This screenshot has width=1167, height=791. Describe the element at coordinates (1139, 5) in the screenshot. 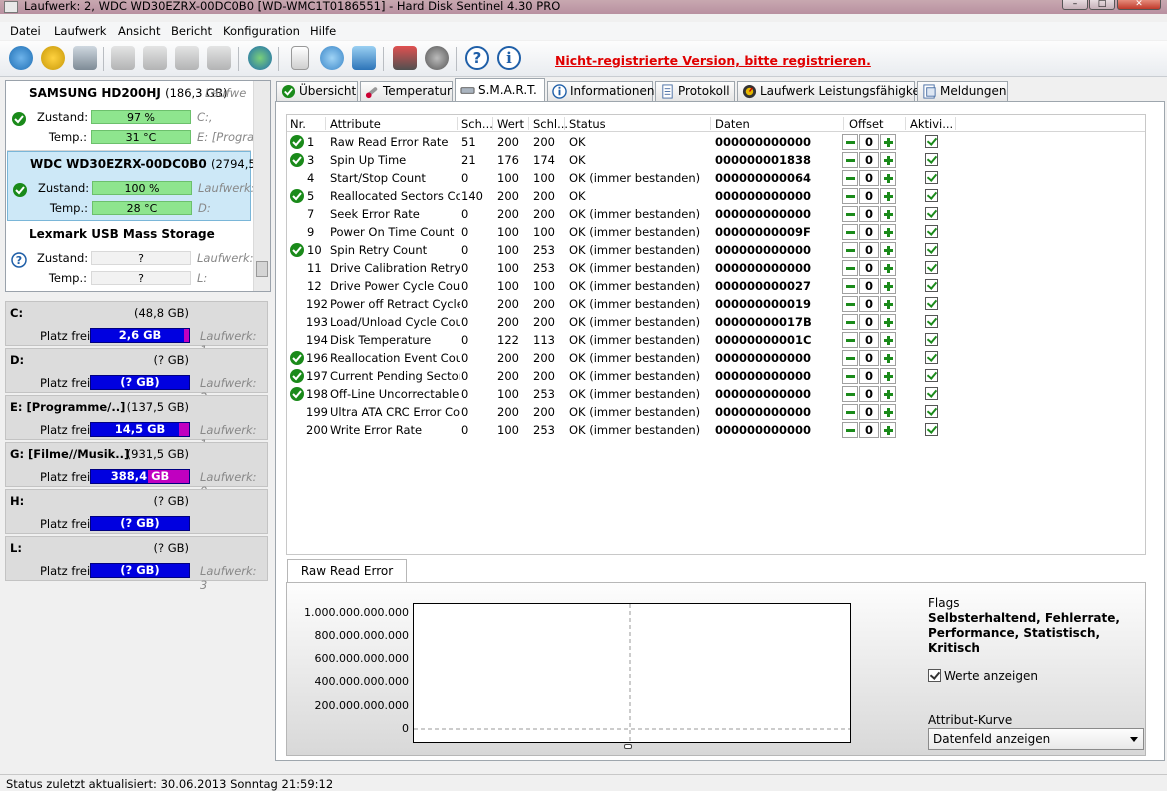

I see `close-button: ✕` at that location.